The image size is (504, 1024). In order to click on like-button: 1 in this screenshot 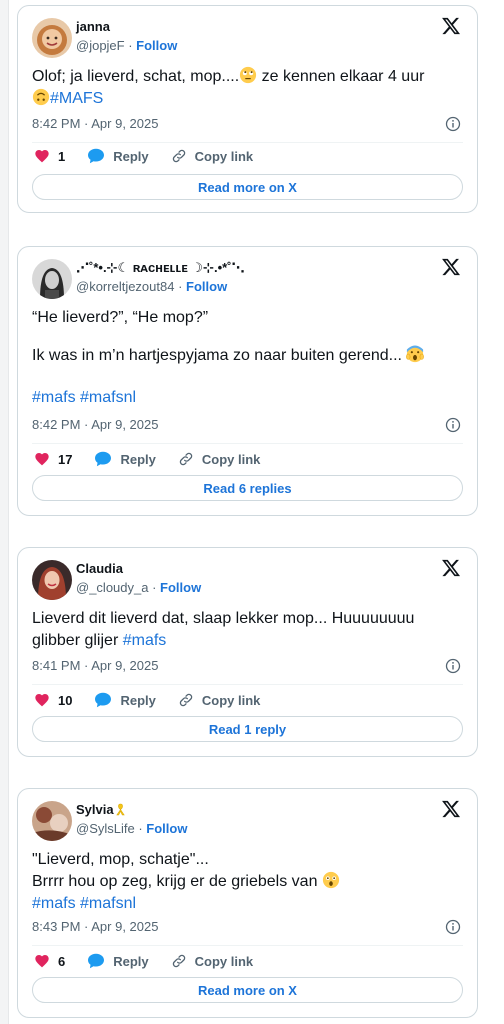, I will do `click(49, 156)`.